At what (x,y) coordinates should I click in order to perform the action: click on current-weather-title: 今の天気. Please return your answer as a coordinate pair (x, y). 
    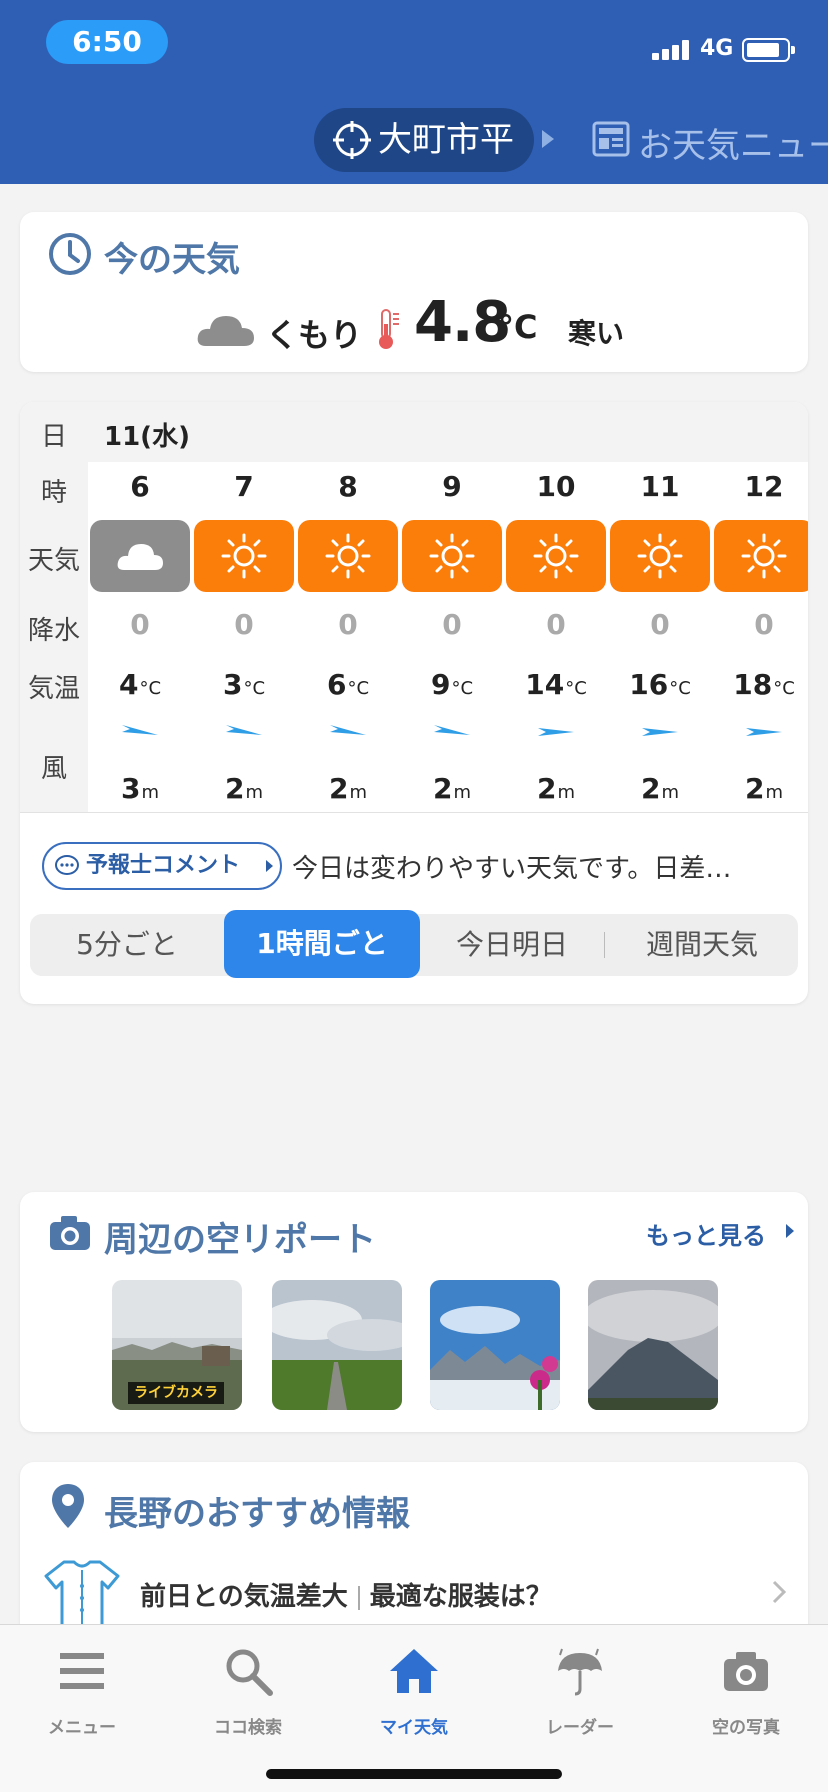
    Looking at the image, I should click on (172, 260).